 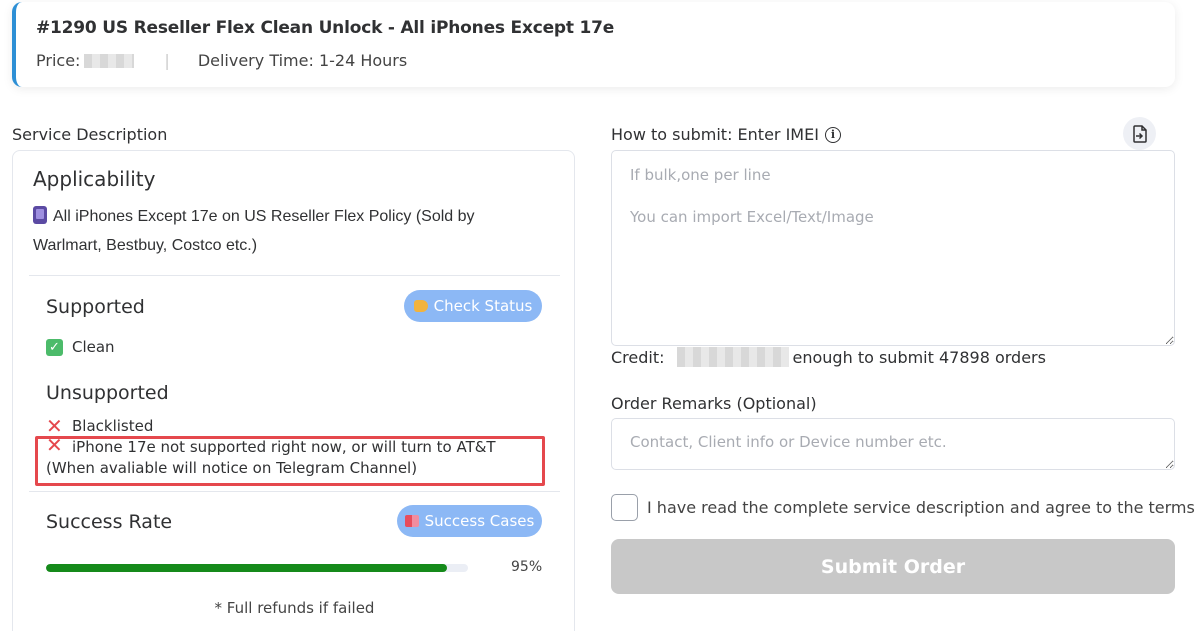 I want to click on service-meta: Price: | Delivery Time: 1-24 Hours, so click(x=221, y=60).